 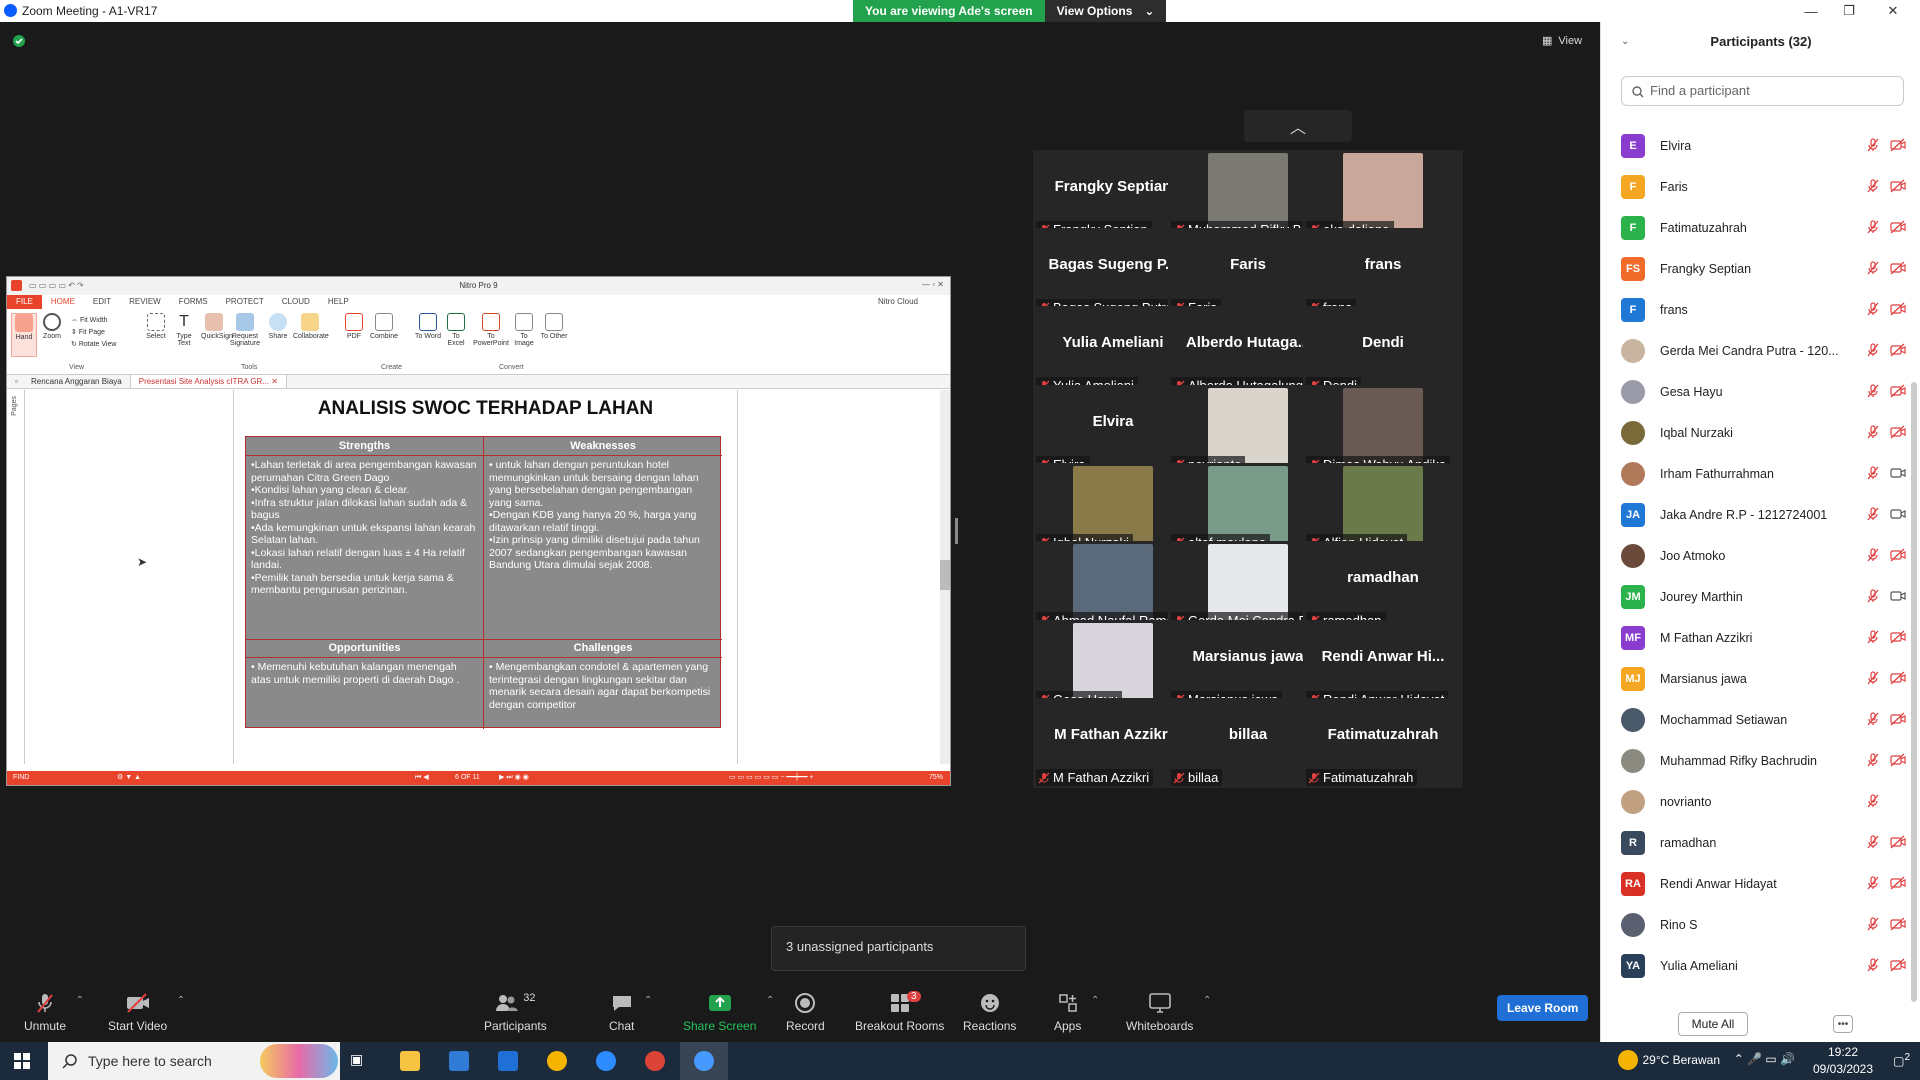 What do you see at coordinates (1763, 760) in the screenshot?
I see `participant-list-item: Muhammad Rifky Bachrudin` at bounding box center [1763, 760].